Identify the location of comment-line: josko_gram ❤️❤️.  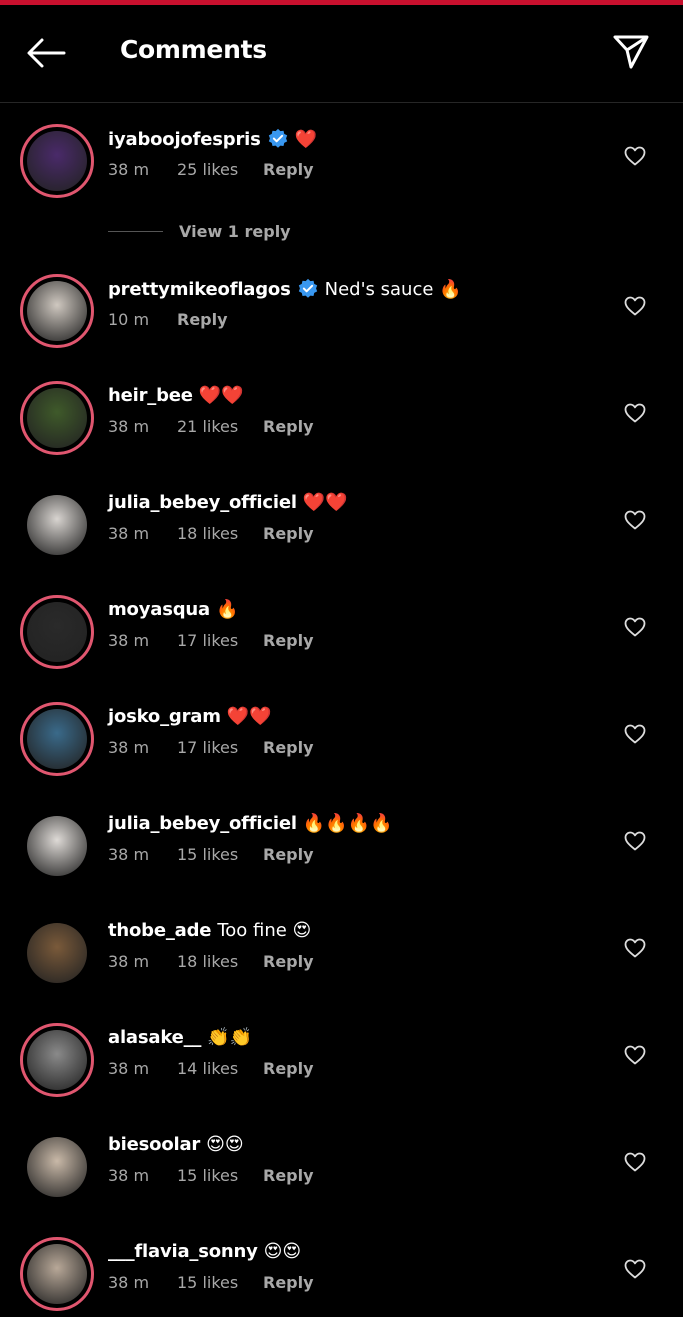
(190, 716).